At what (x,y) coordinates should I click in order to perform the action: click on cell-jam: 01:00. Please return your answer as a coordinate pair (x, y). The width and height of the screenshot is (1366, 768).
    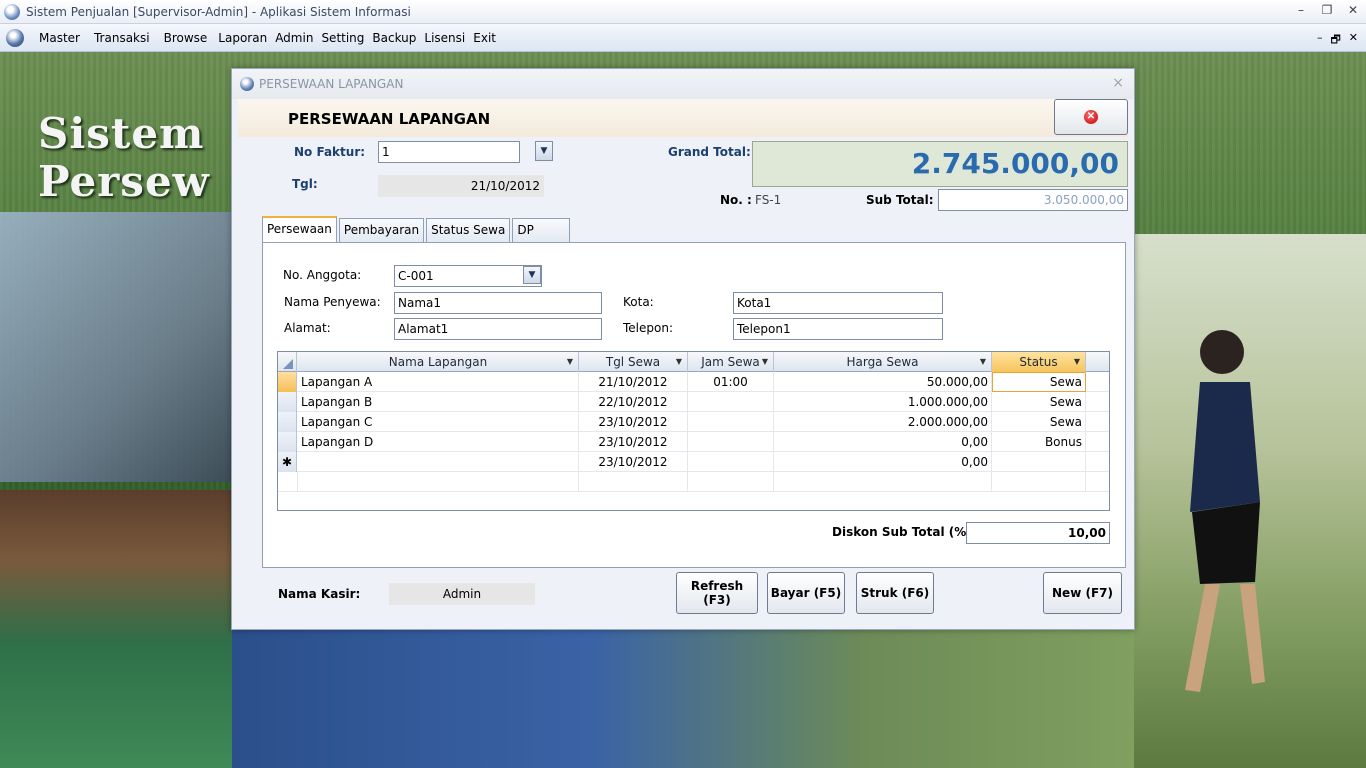
    Looking at the image, I should click on (731, 382).